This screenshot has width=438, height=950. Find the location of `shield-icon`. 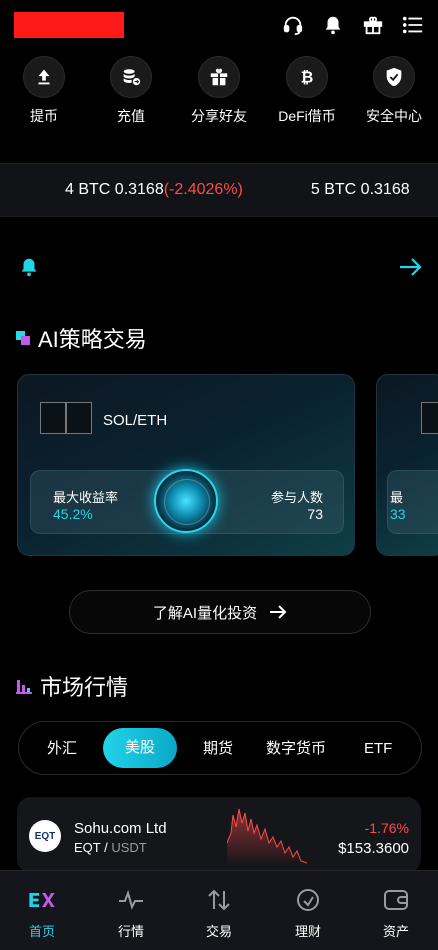

shield-icon is located at coordinates (394, 77).